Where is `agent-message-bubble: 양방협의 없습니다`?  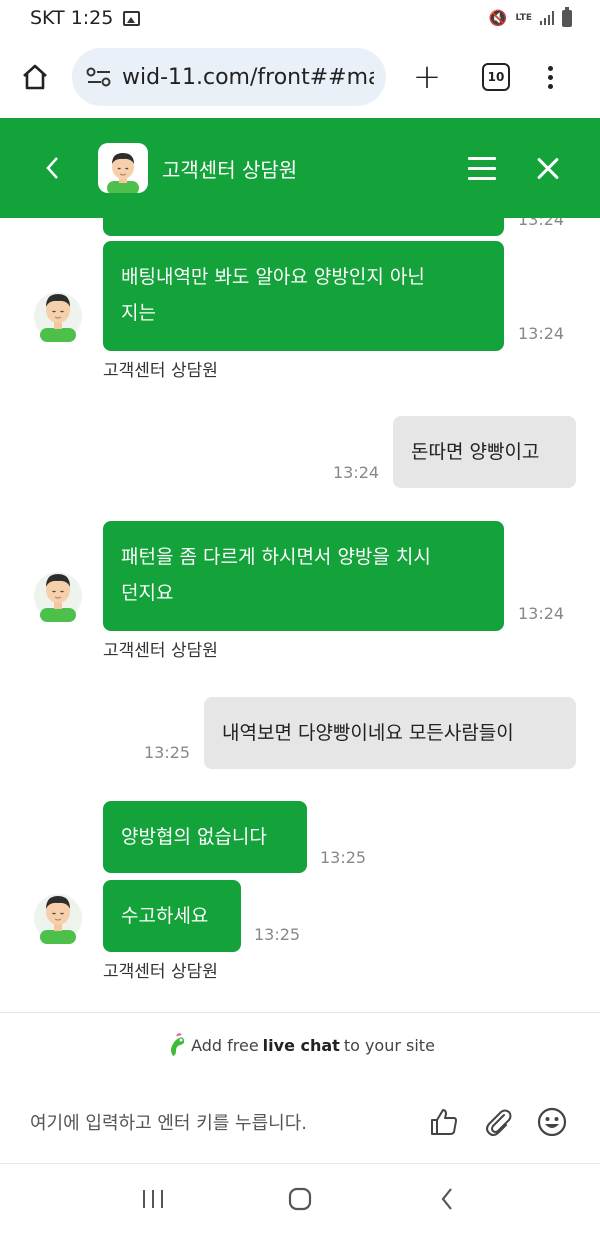
agent-message-bubble: 양방협의 없습니다 is located at coordinates (205, 837).